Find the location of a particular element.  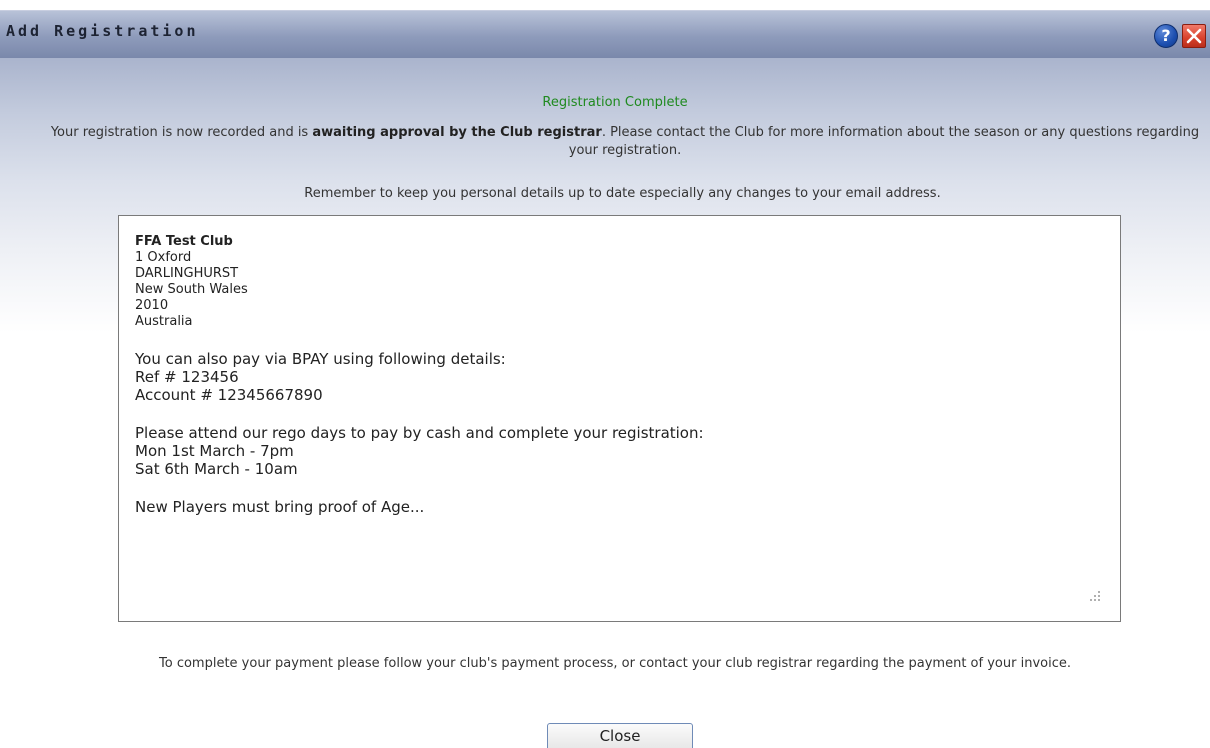

intro-text-before: Your registration is now recorded and is is located at coordinates (181, 132).